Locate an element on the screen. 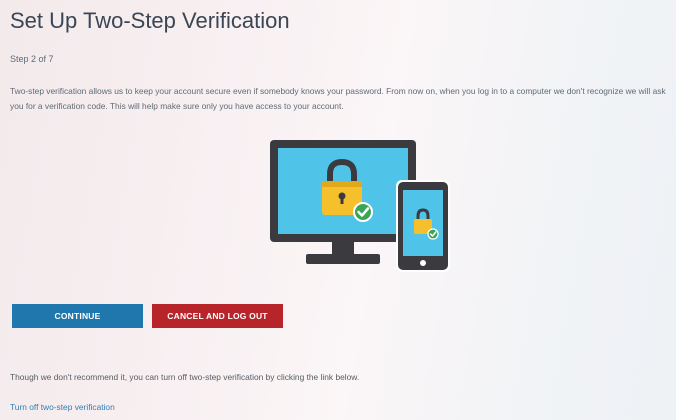  continue-button: CONTINUE is located at coordinates (77, 316).